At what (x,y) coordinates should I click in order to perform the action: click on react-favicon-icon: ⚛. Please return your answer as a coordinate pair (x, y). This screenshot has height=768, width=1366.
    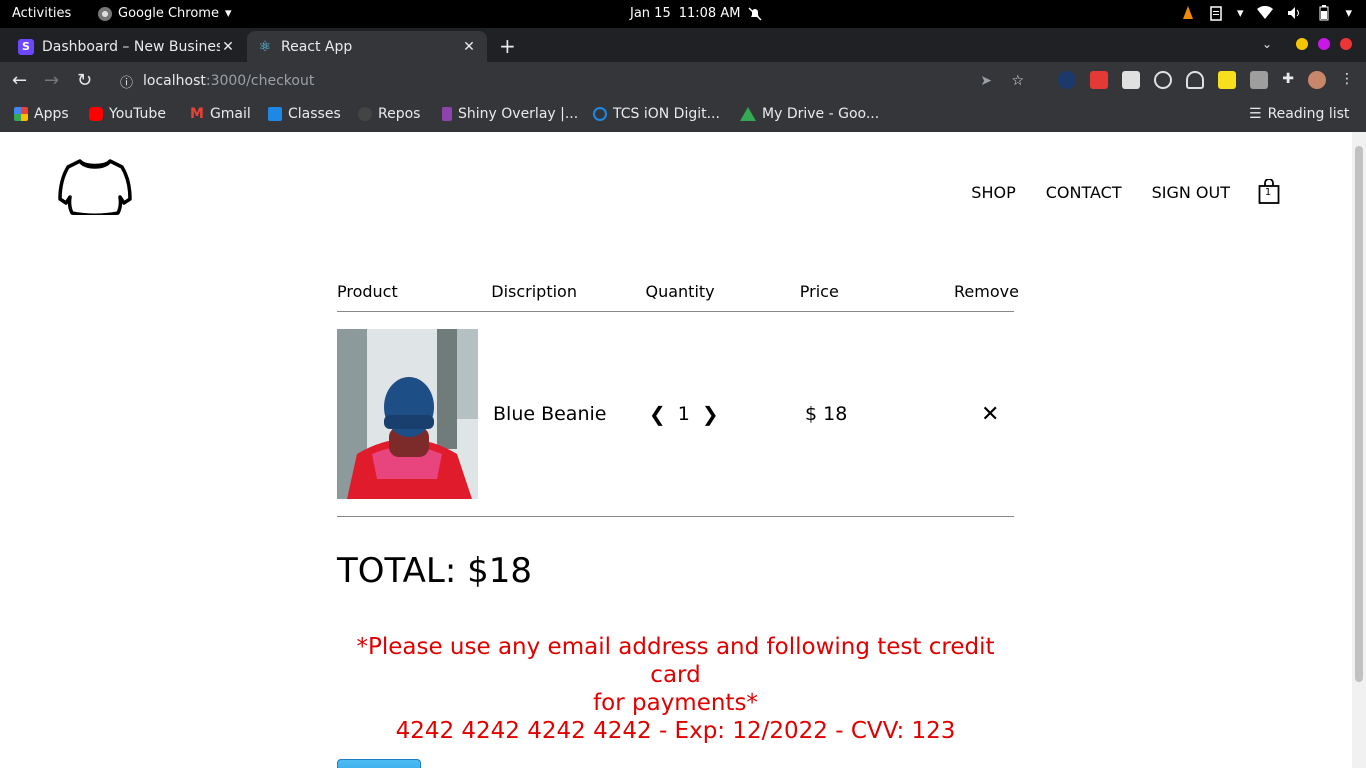
    Looking at the image, I should click on (265, 46).